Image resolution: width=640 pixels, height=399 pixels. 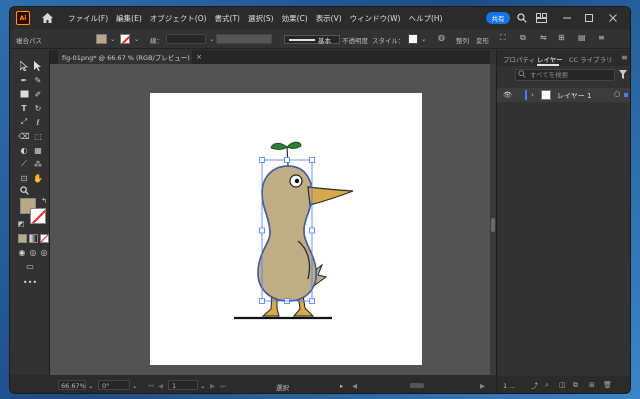 I want to click on swap-colors-icon: ↰, so click(x=44, y=201).